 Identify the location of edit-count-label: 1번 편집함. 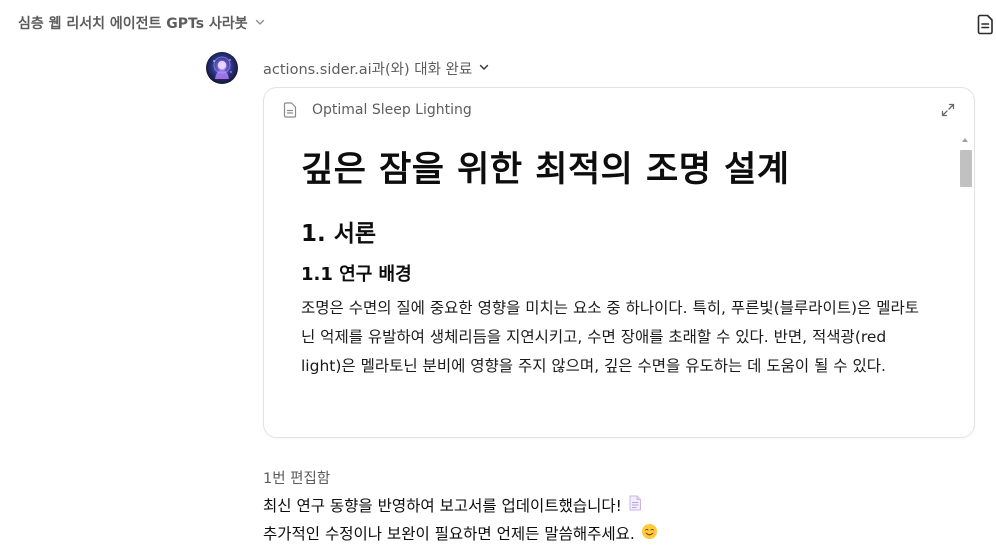
(297, 479).